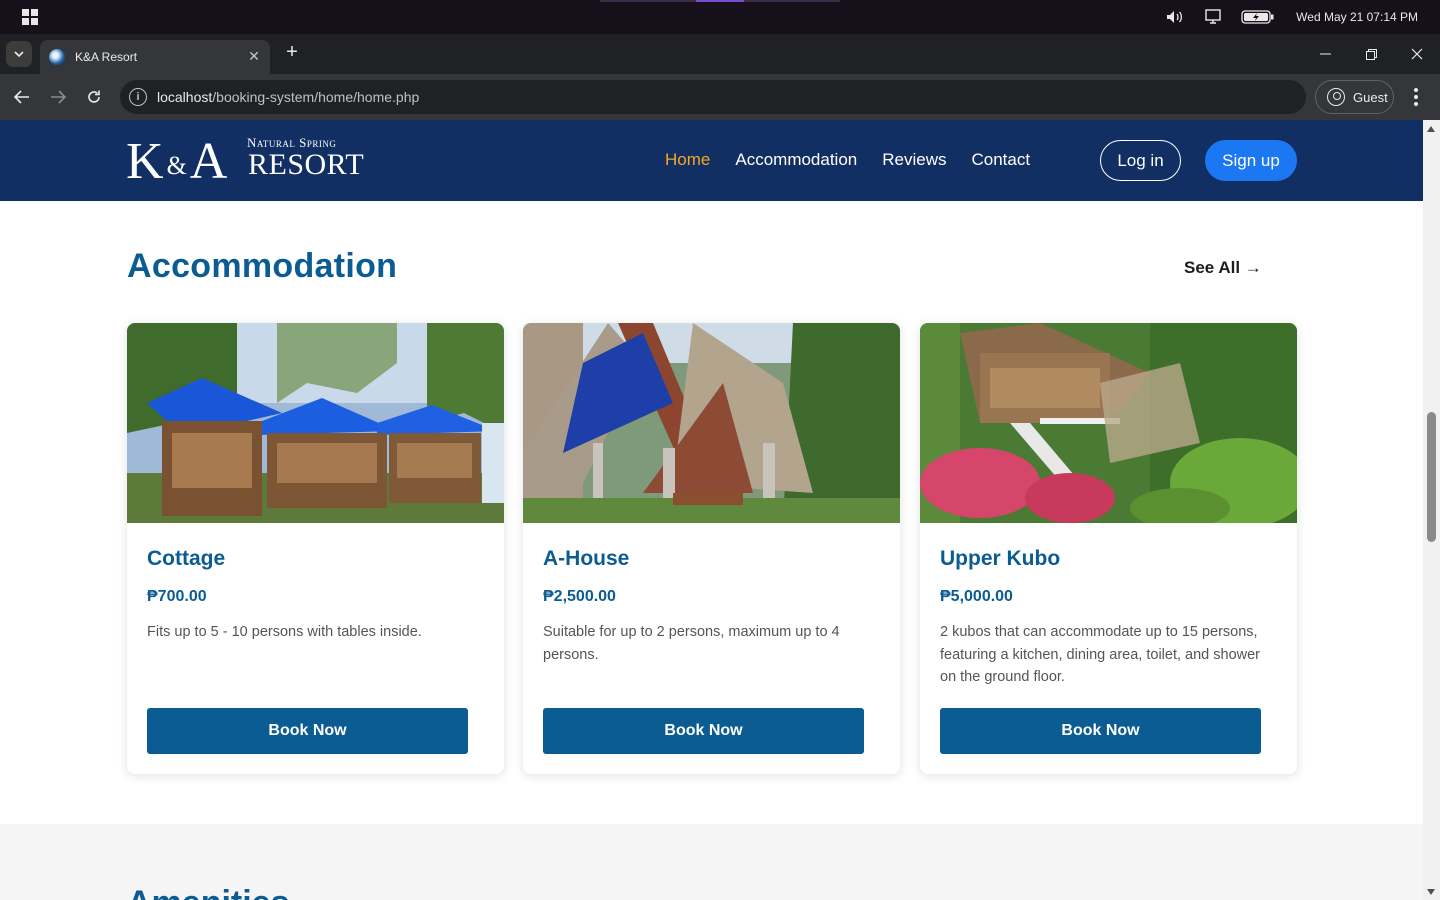 The width and height of the screenshot is (1440, 900). I want to click on windows-icon, so click(30, 17).